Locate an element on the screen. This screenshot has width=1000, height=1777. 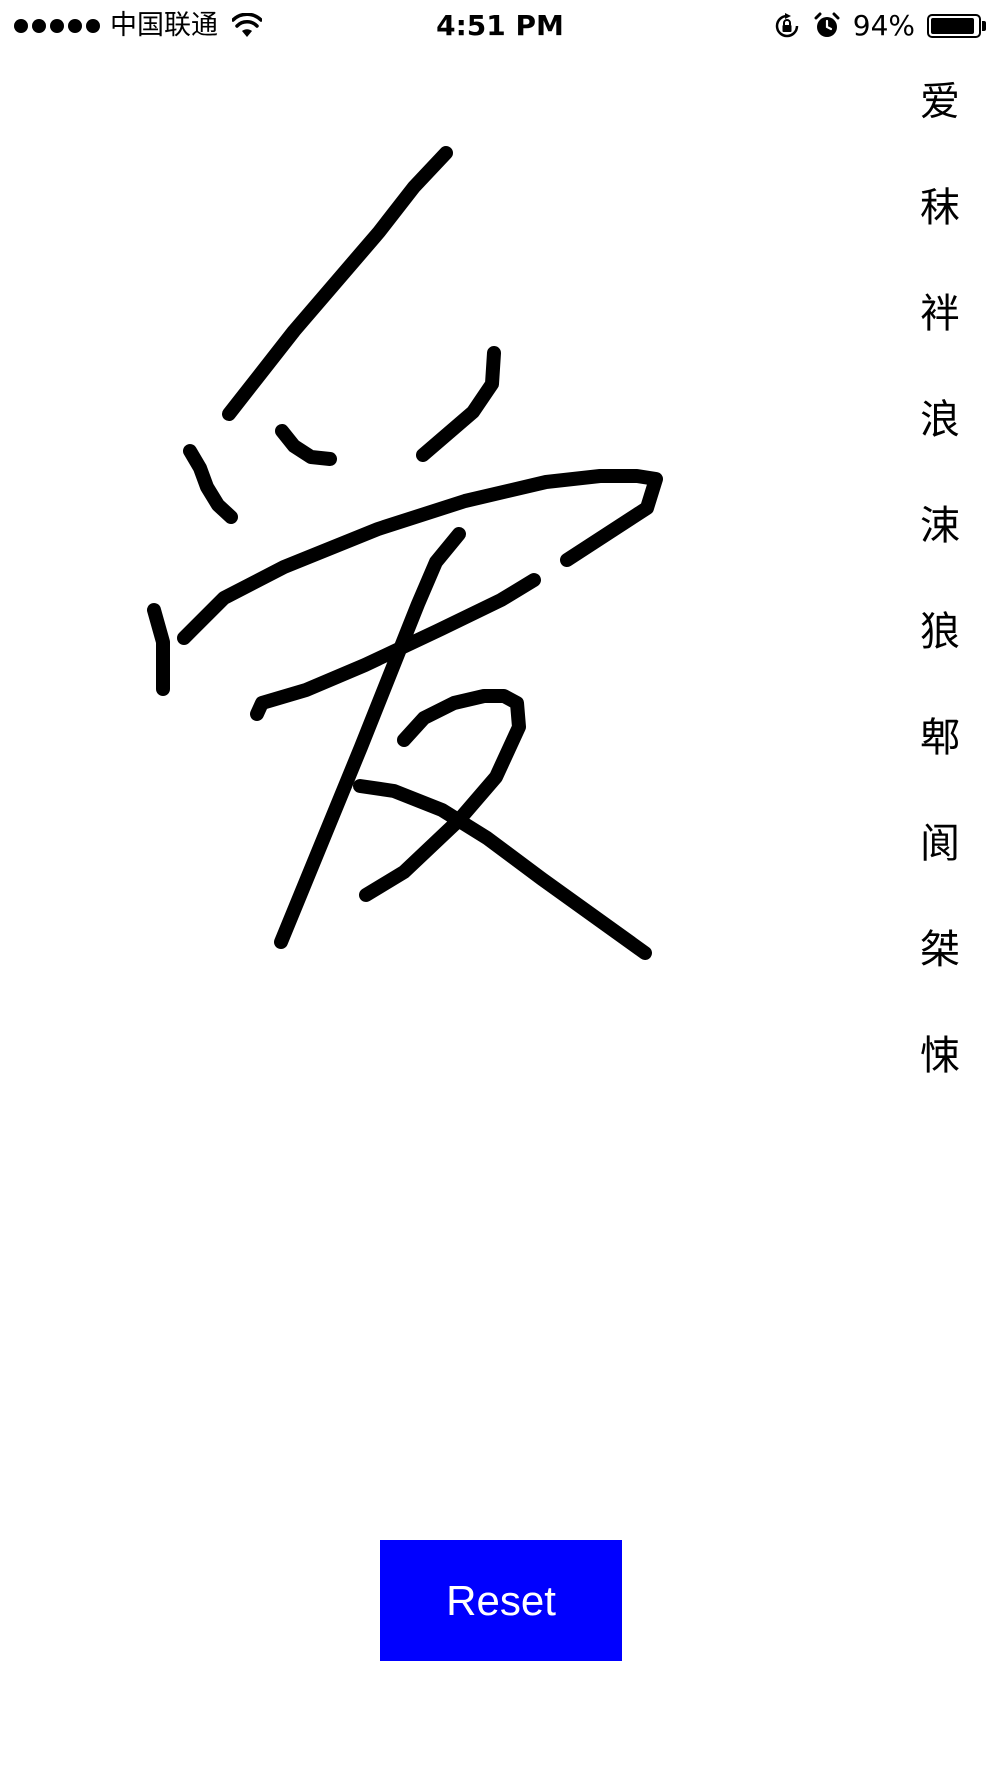
battery-percent: 94% is located at coordinates (883, 25).